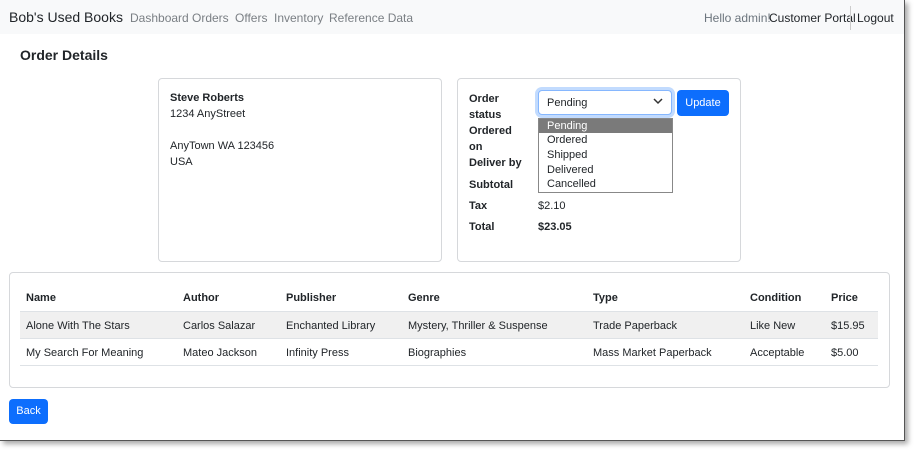  I want to click on address-city-state-zip: AnyTown WA 123456, so click(222, 146).